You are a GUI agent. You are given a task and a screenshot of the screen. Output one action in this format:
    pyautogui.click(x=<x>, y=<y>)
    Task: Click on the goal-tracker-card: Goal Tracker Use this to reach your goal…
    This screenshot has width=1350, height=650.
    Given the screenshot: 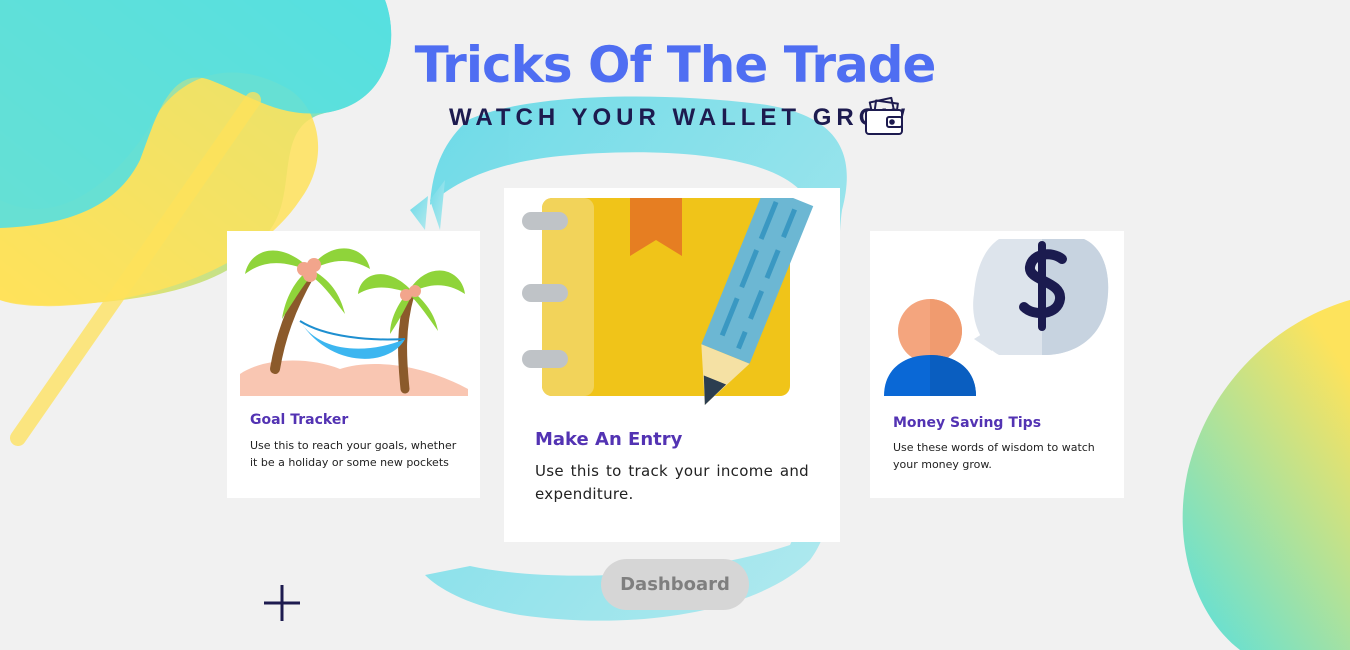 What is the action you would take?
    pyautogui.click(x=353, y=364)
    